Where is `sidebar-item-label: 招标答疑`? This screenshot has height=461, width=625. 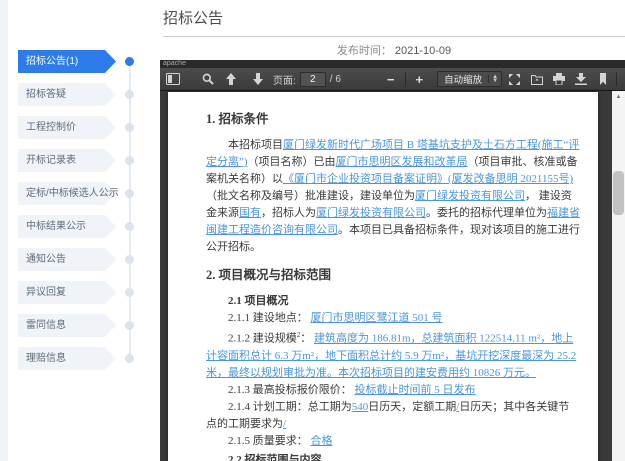 sidebar-item-label: 招标答疑 is located at coordinates (46, 94).